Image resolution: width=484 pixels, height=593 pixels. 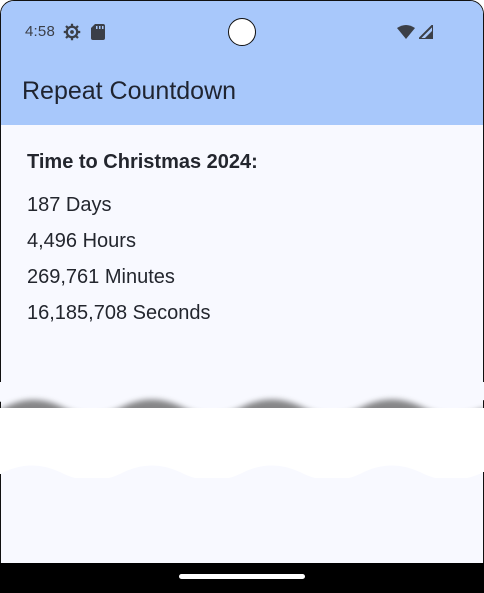 What do you see at coordinates (406, 32) in the screenshot?
I see `wifi-icon` at bounding box center [406, 32].